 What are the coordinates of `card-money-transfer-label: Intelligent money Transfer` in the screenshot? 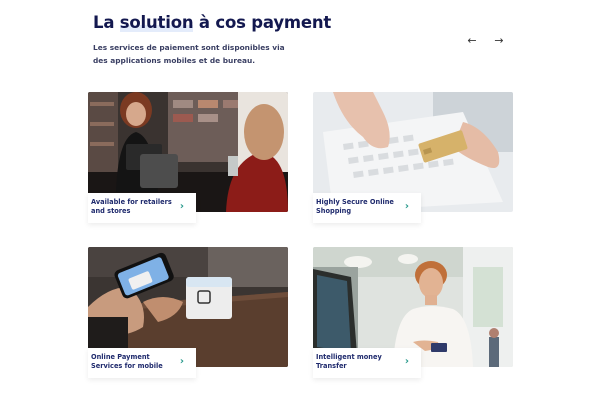 It's located at (349, 361).